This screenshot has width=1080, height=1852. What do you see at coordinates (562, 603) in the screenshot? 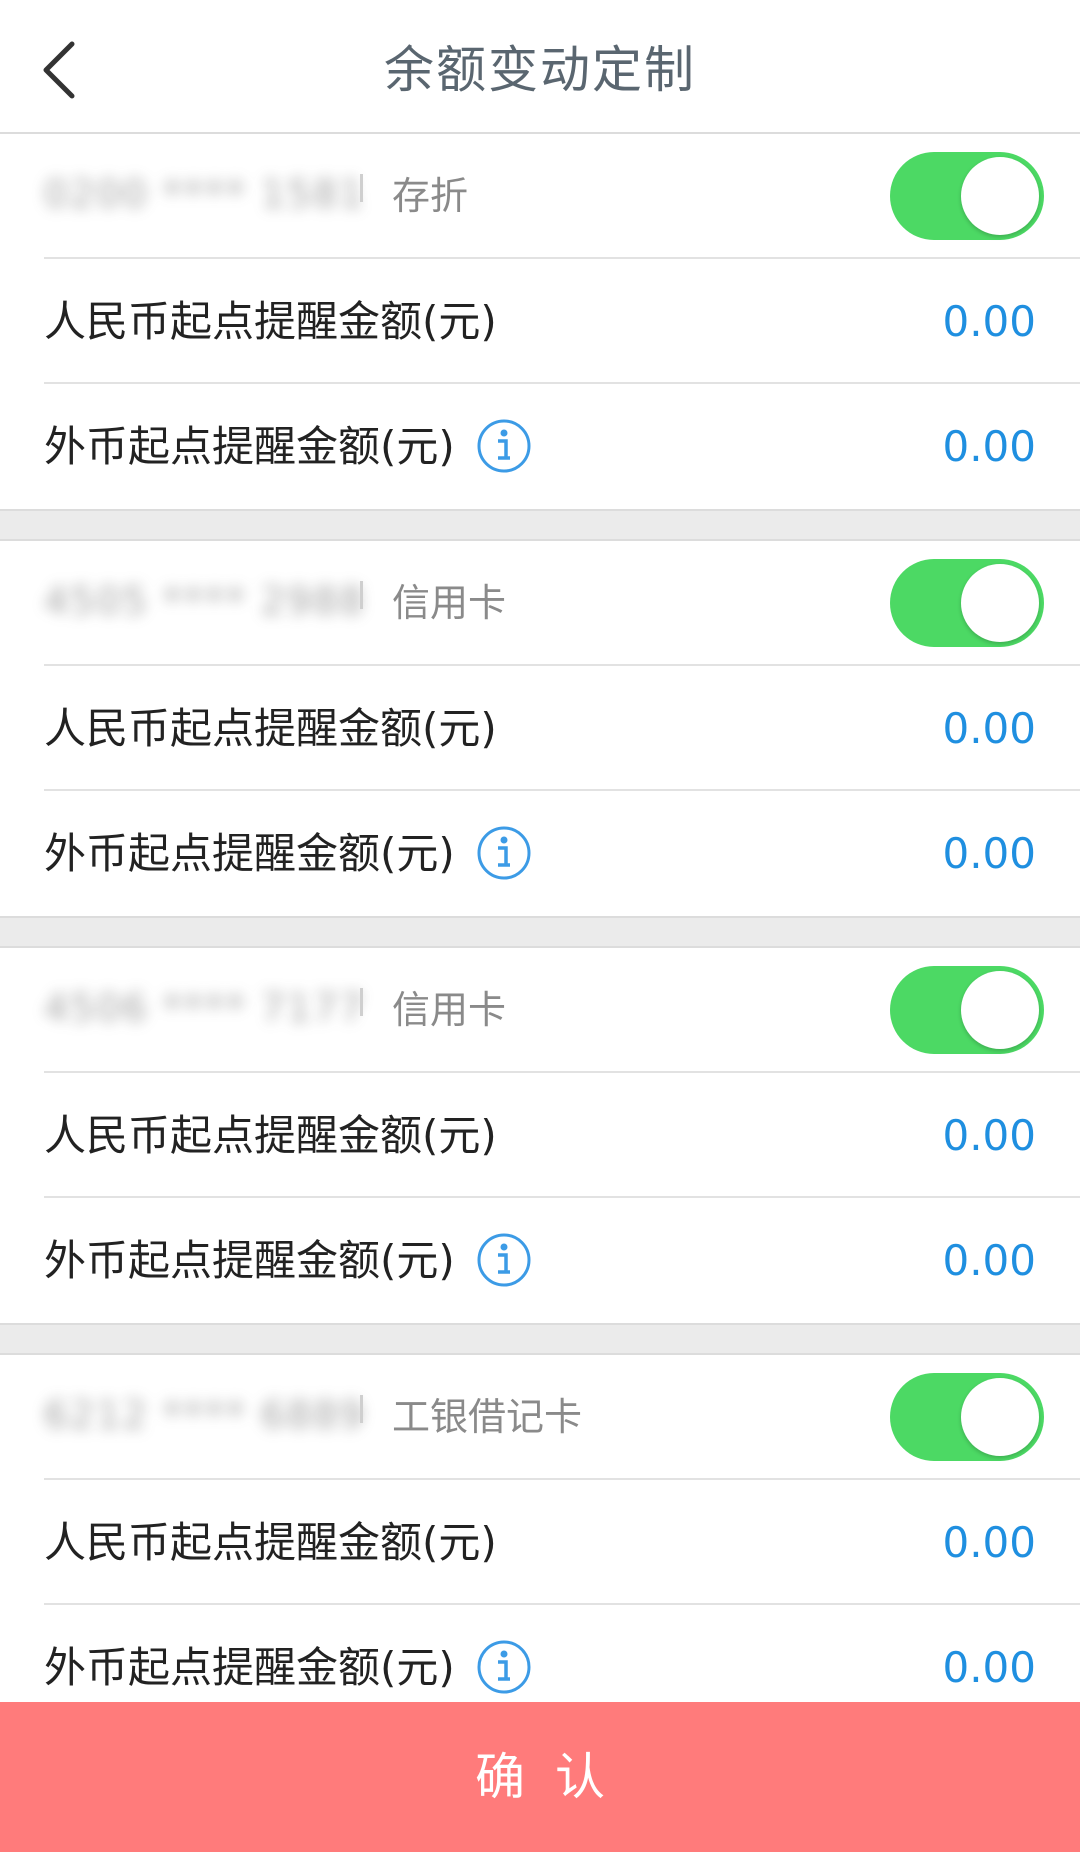
I see `account-header-row: 4505 **** 2988 信用卡` at bounding box center [562, 603].